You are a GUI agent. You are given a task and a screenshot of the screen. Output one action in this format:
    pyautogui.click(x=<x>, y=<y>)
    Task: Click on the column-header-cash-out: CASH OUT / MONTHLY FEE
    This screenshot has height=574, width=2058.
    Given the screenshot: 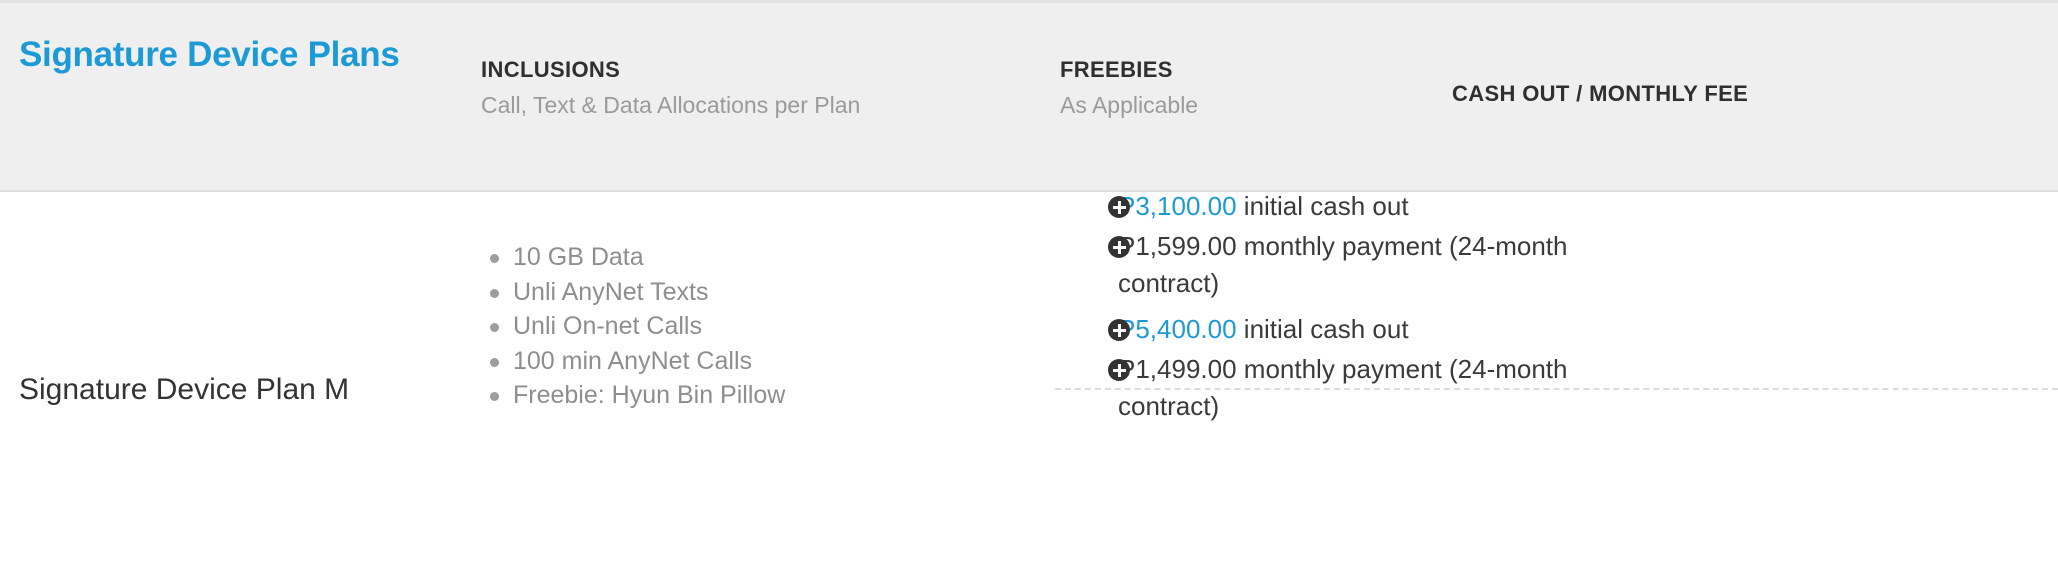 What is the action you would take?
    pyautogui.click(x=1732, y=93)
    